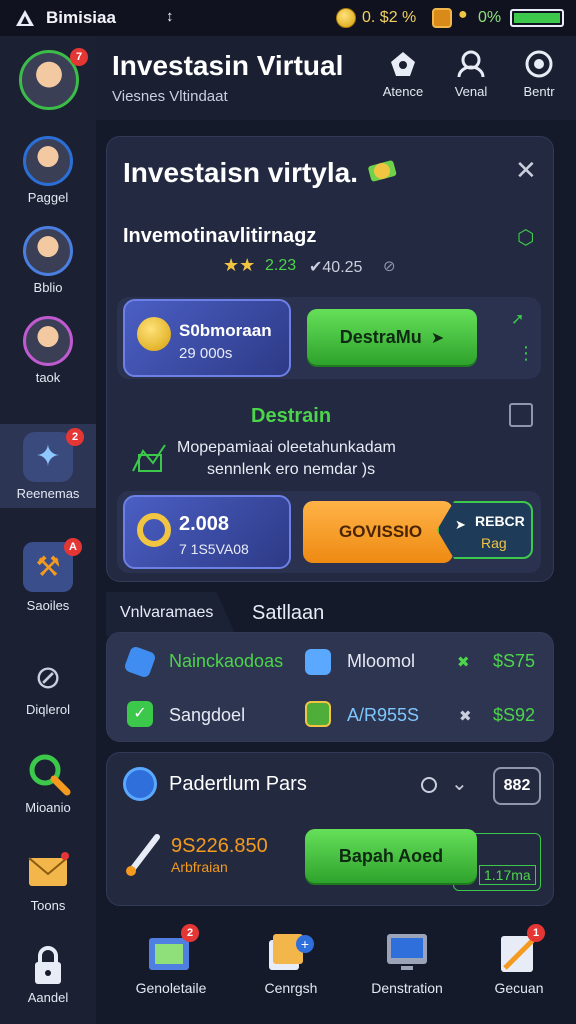  What do you see at coordinates (199, 867) in the screenshot?
I see `portfolio-label: Arbfraian` at bounding box center [199, 867].